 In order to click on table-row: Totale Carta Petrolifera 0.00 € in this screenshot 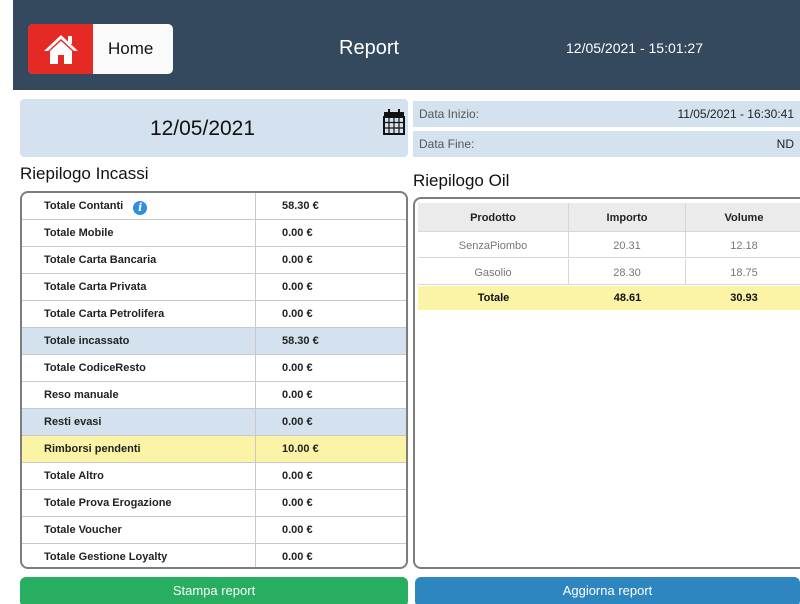, I will do `click(214, 314)`.